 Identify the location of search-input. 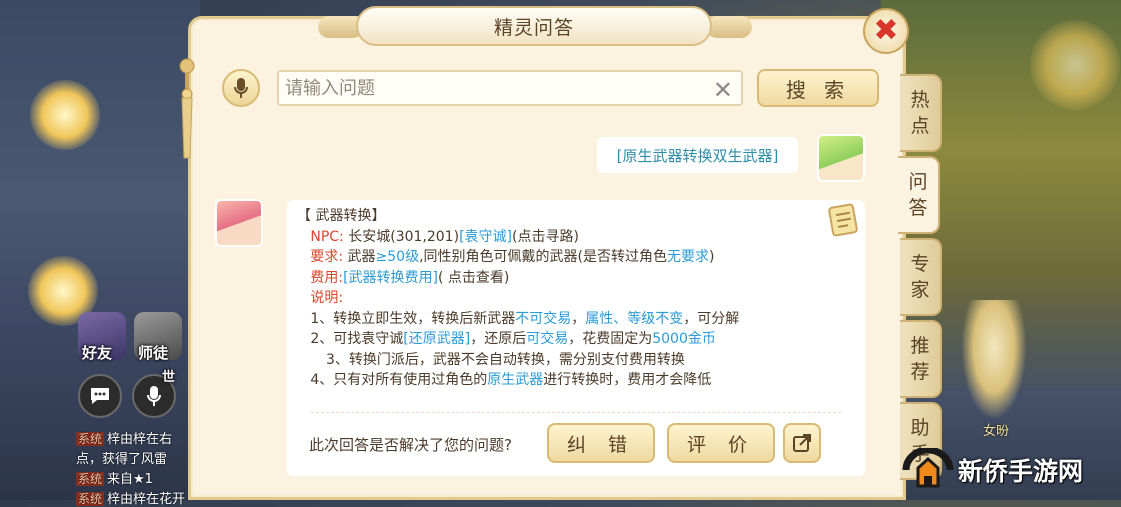
(495, 88).